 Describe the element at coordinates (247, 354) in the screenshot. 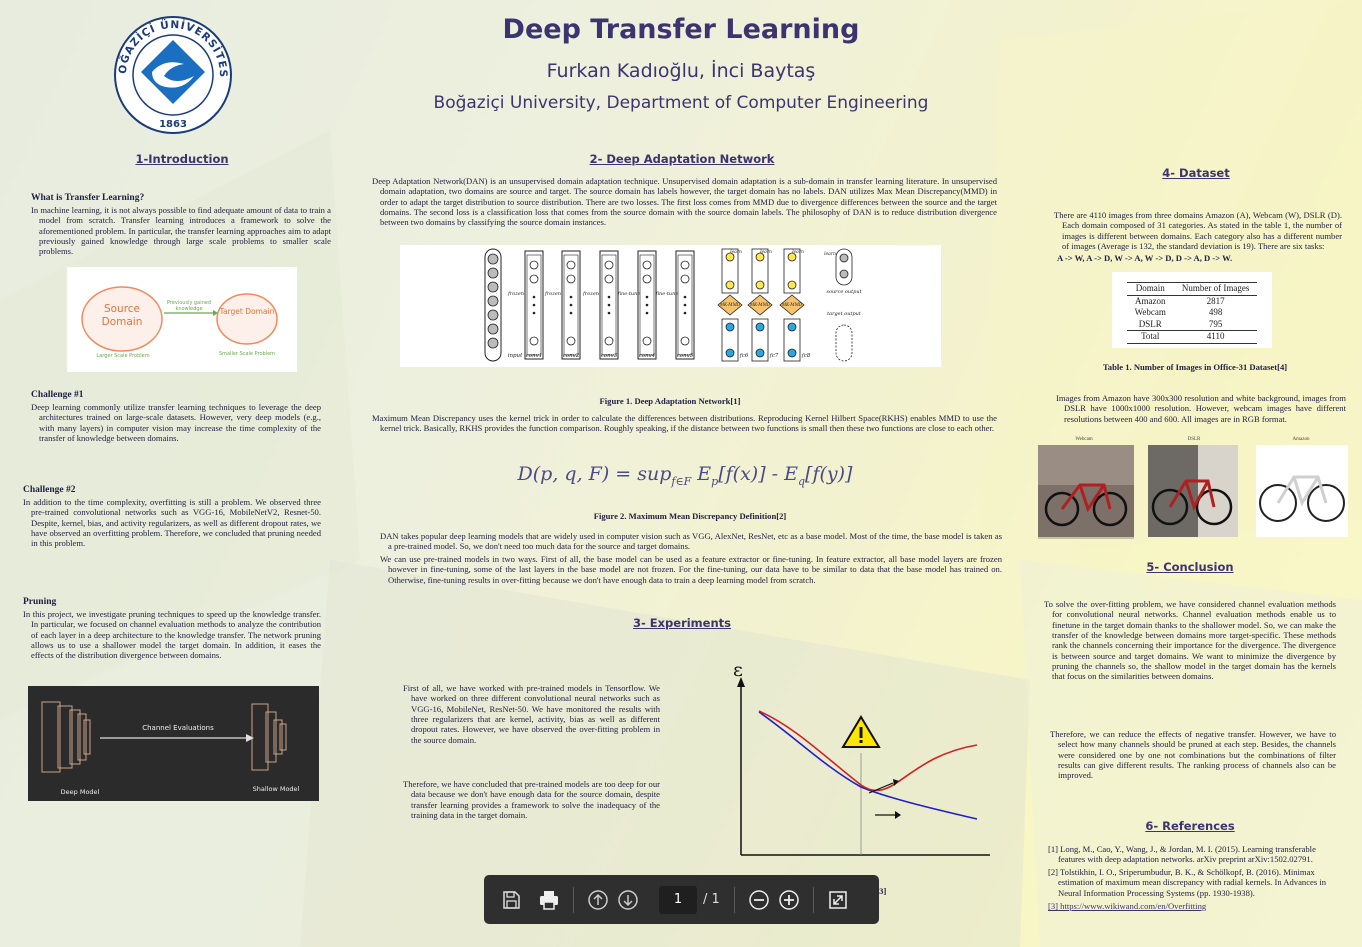

I see `smaller-scale-label: Smaller Scale Problem` at that location.